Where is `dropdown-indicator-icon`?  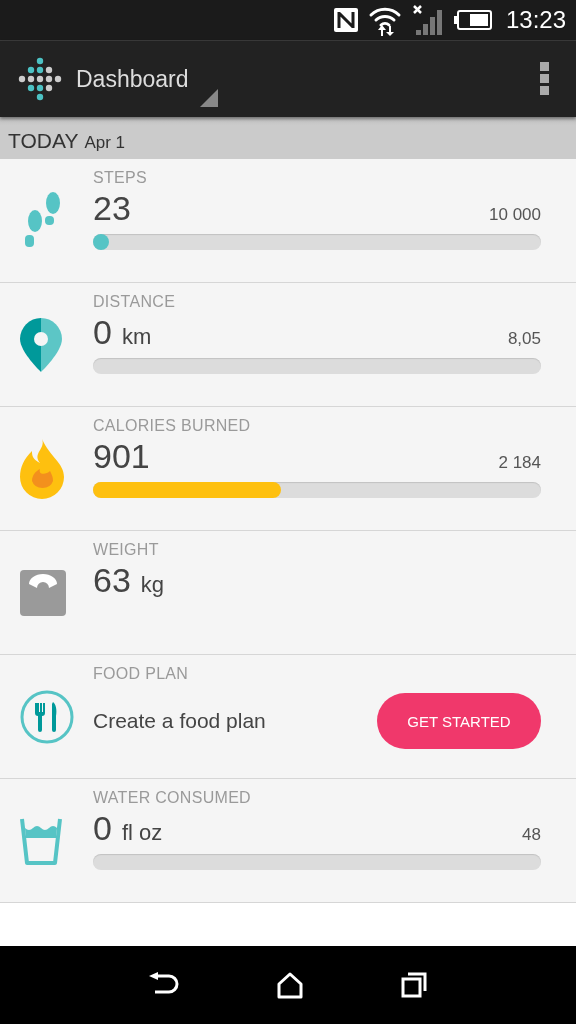
dropdown-indicator-icon is located at coordinates (209, 98).